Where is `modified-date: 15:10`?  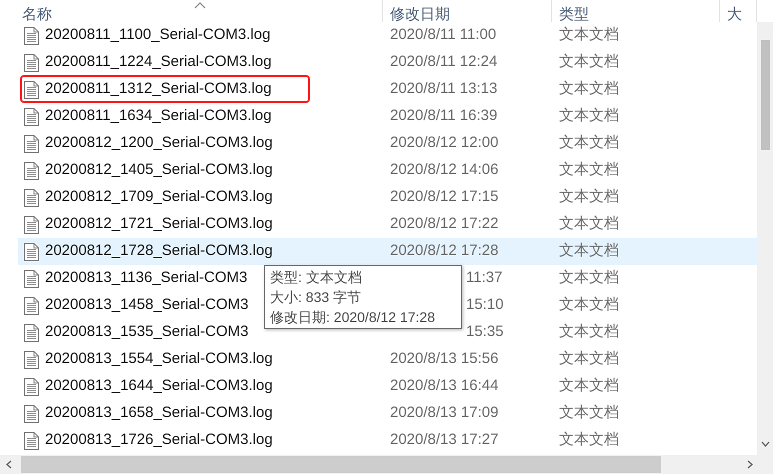 modified-date: 15:10 is located at coordinates (485, 305).